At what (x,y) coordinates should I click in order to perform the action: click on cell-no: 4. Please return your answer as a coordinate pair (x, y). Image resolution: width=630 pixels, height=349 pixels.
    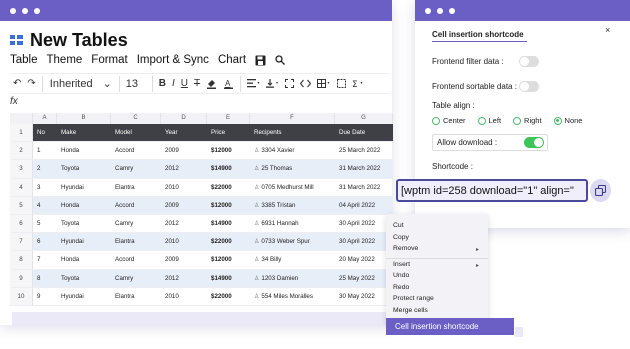
    Looking at the image, I should click on (45, 205).